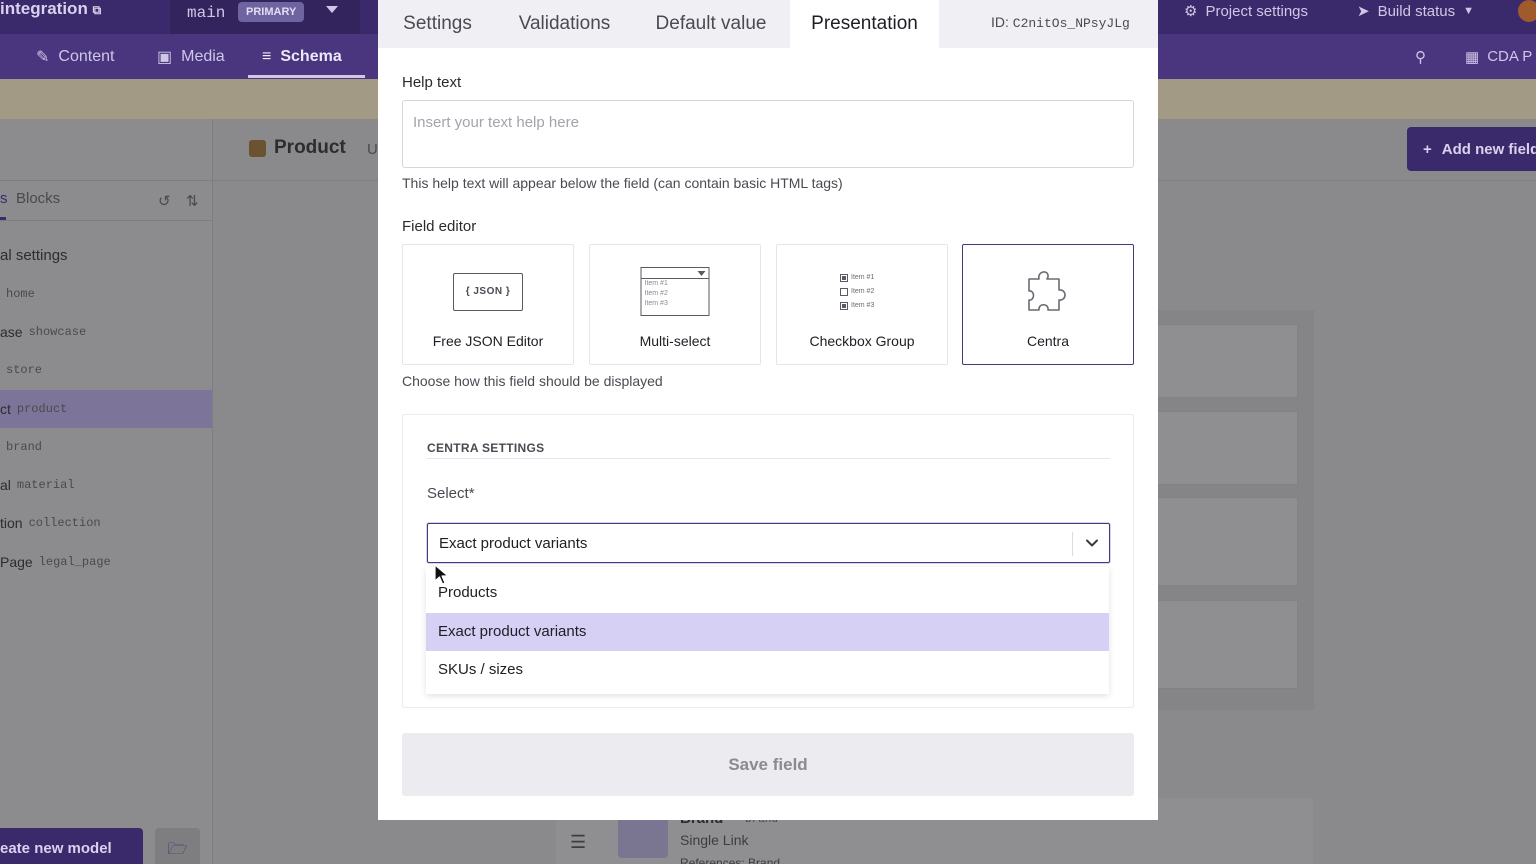  What do you see at coordinates (44, 9) in the screenshot?
I see `project-name-text: integration` at bounding box center [44, 9].